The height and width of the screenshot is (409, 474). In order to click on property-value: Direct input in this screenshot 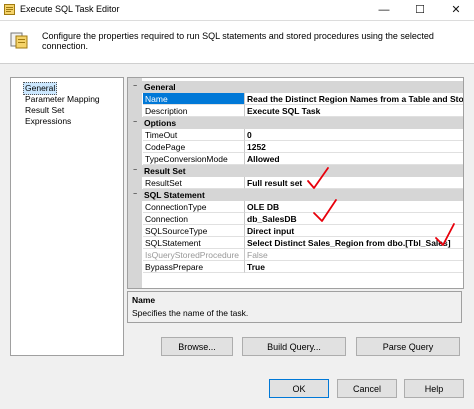, I will do `click(354, 231)`.